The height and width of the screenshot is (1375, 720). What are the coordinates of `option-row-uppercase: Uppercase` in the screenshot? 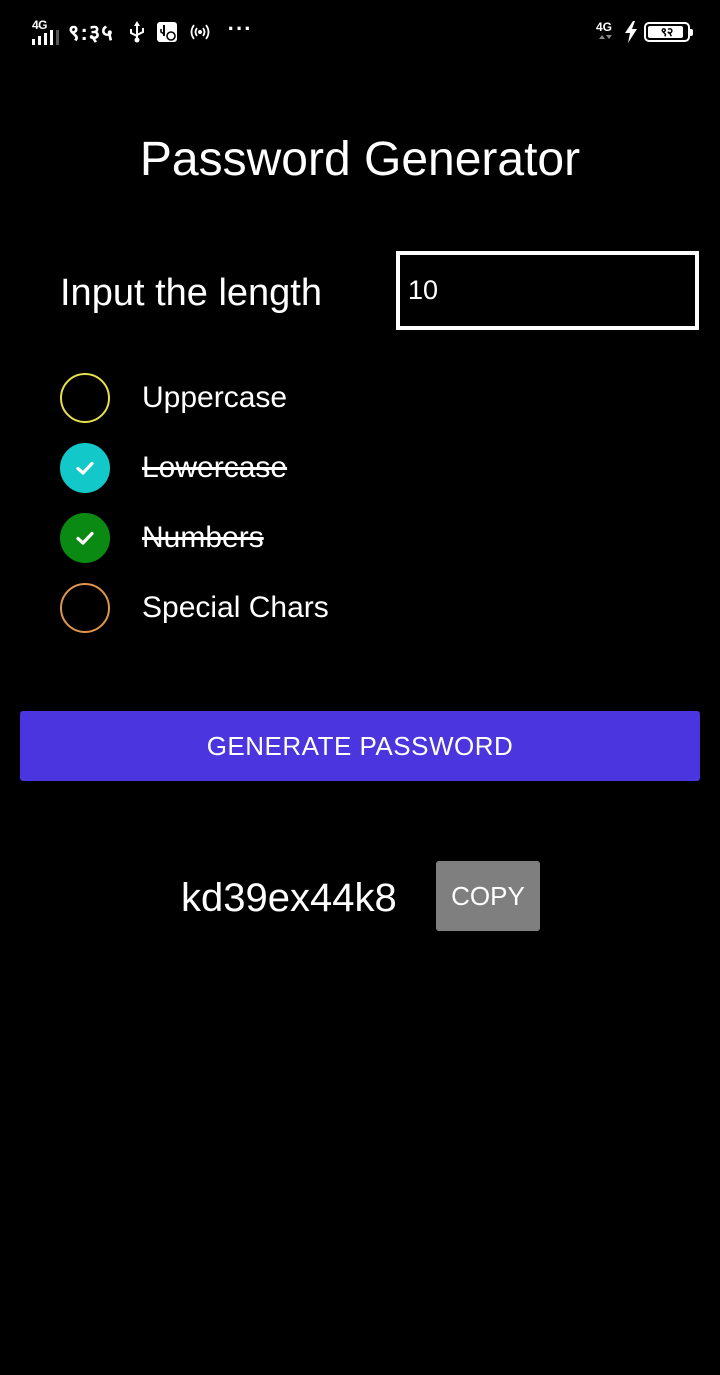 It's located at (260, 398).